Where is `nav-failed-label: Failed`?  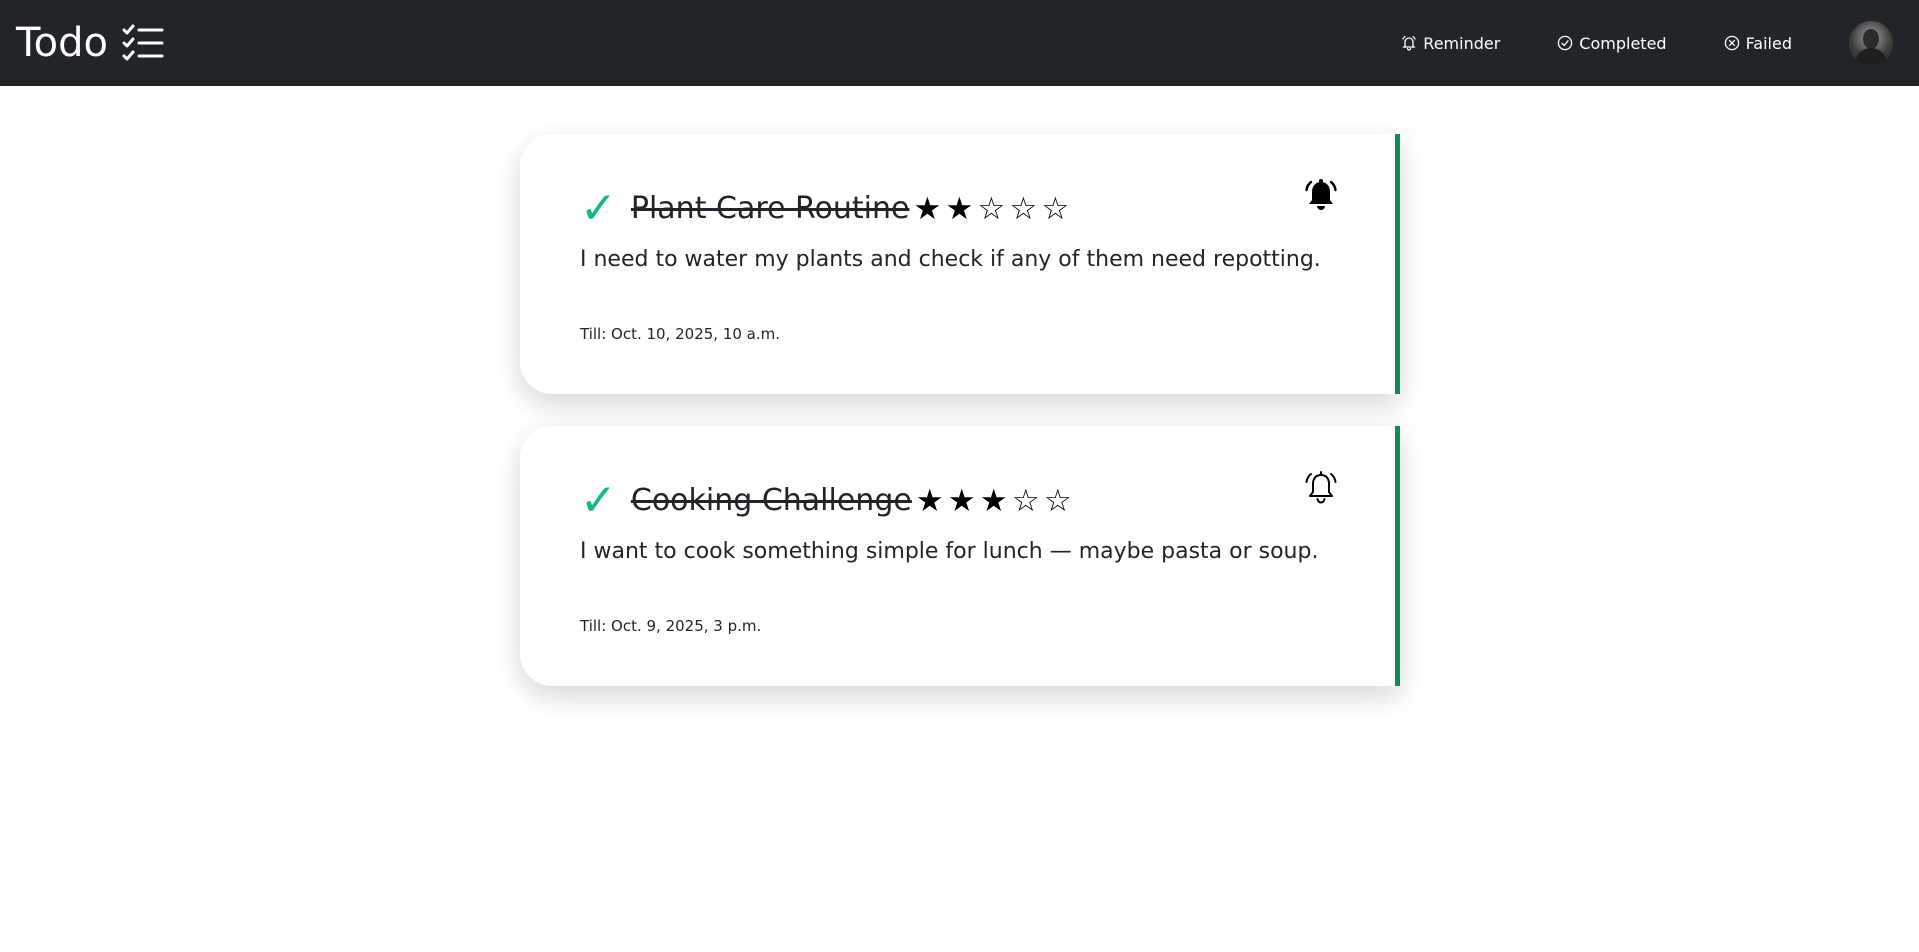 nav-failed-label: Failed is located at coordinates (1768, 43).